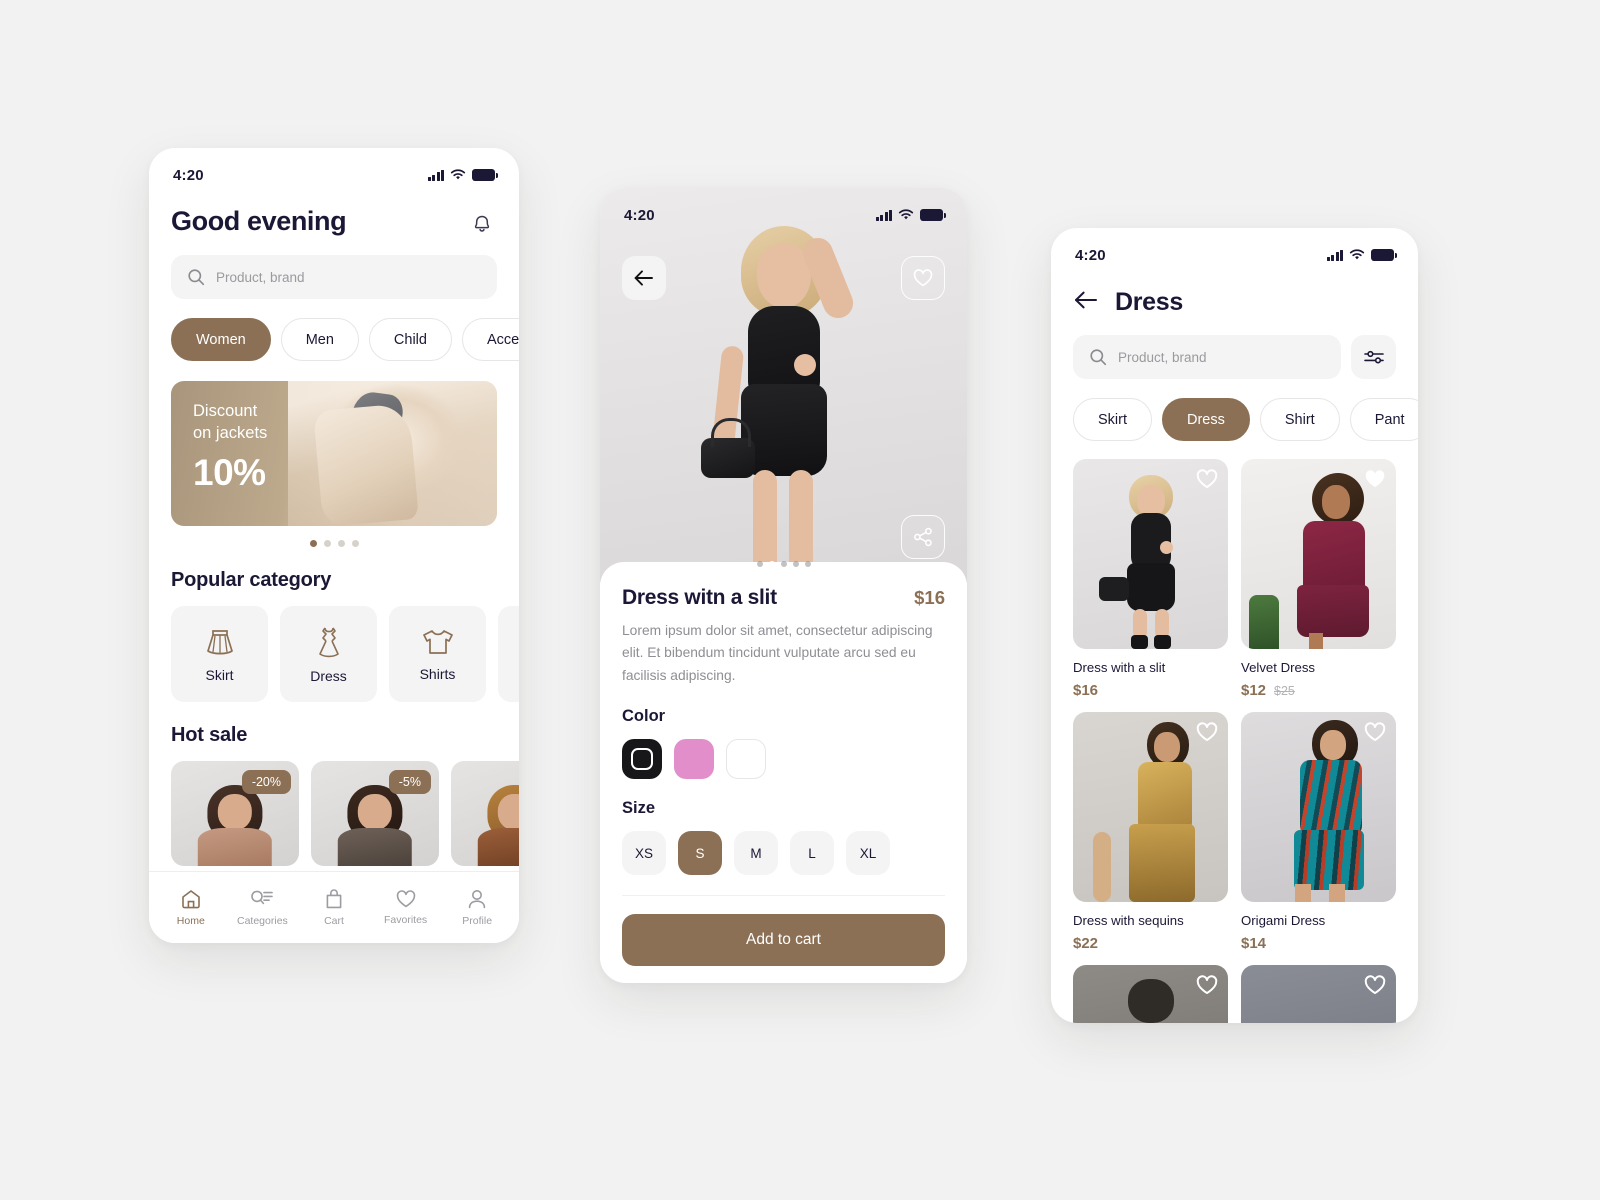 The height and width of the screenshot is (1200, 1600). Describe the element at coordinates (328, 642) in the screenshot. I see `dress-icon` at that location.